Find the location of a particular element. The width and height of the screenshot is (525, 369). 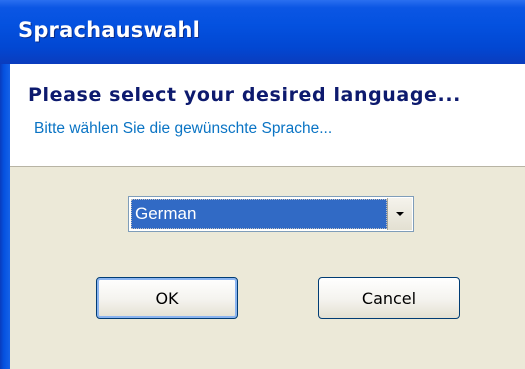

dropdown-button is located at coordinates (399, 214).